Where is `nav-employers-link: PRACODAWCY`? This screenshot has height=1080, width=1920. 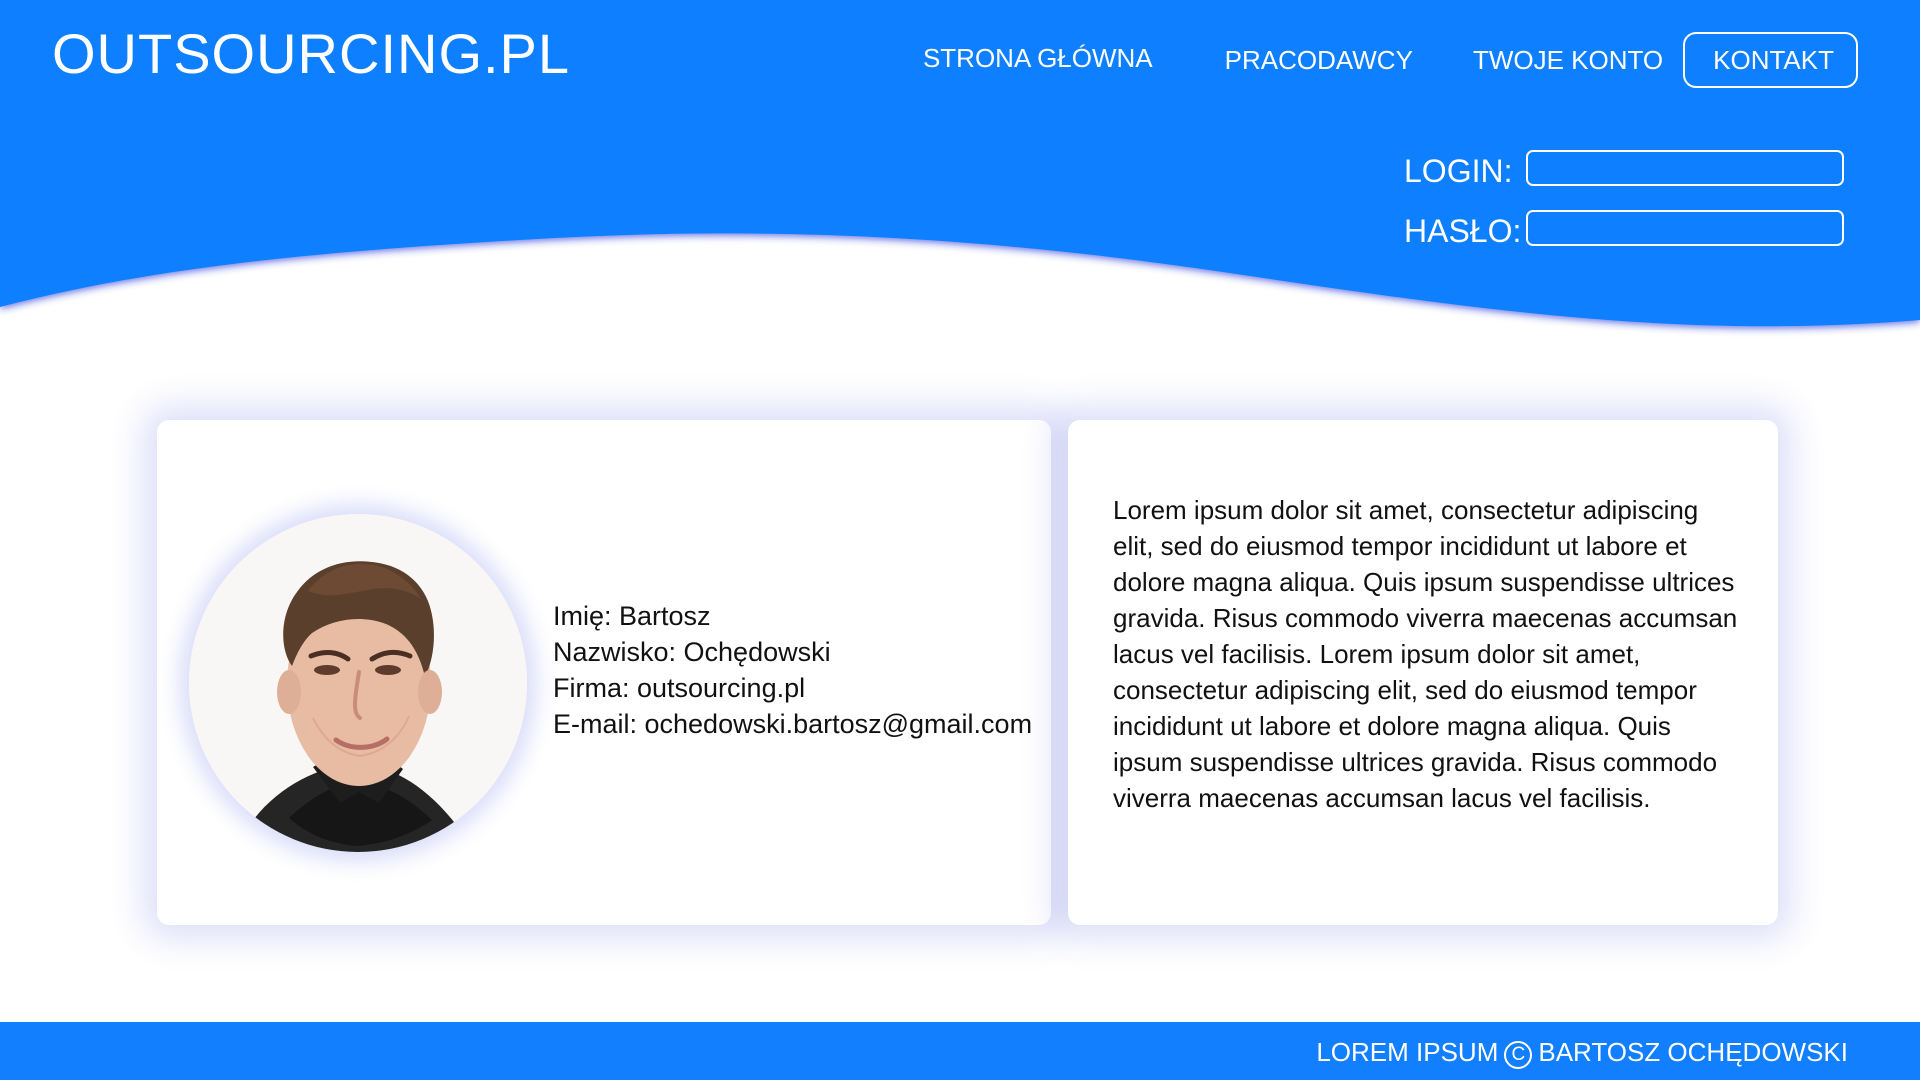 nav-employers-link: PRACODAWCY is located at coordinates (1319, 60).